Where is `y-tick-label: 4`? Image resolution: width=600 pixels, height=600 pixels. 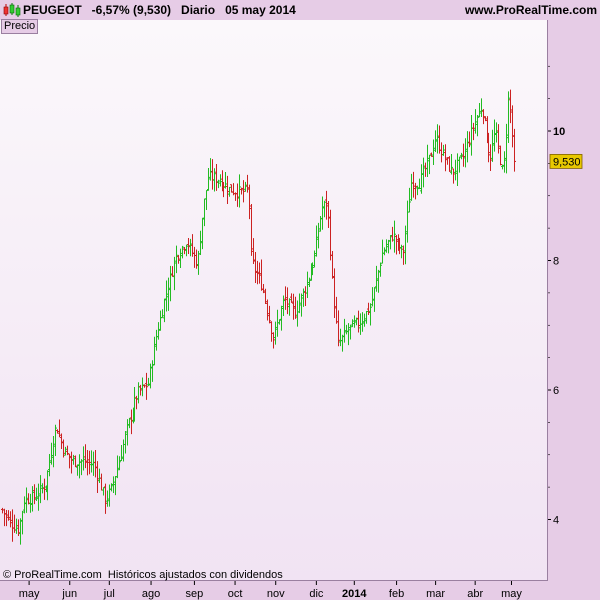 y-tick-label: 4 is located at coordinates (556, 521).